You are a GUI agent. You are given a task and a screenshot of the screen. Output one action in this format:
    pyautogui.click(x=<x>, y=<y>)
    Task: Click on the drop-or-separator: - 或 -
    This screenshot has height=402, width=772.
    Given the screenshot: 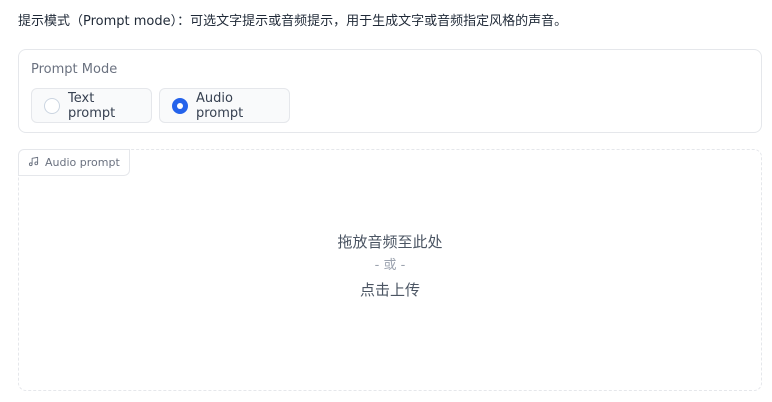 What is the action you would take?
    pyautogui.click(x=390, y=265)
    